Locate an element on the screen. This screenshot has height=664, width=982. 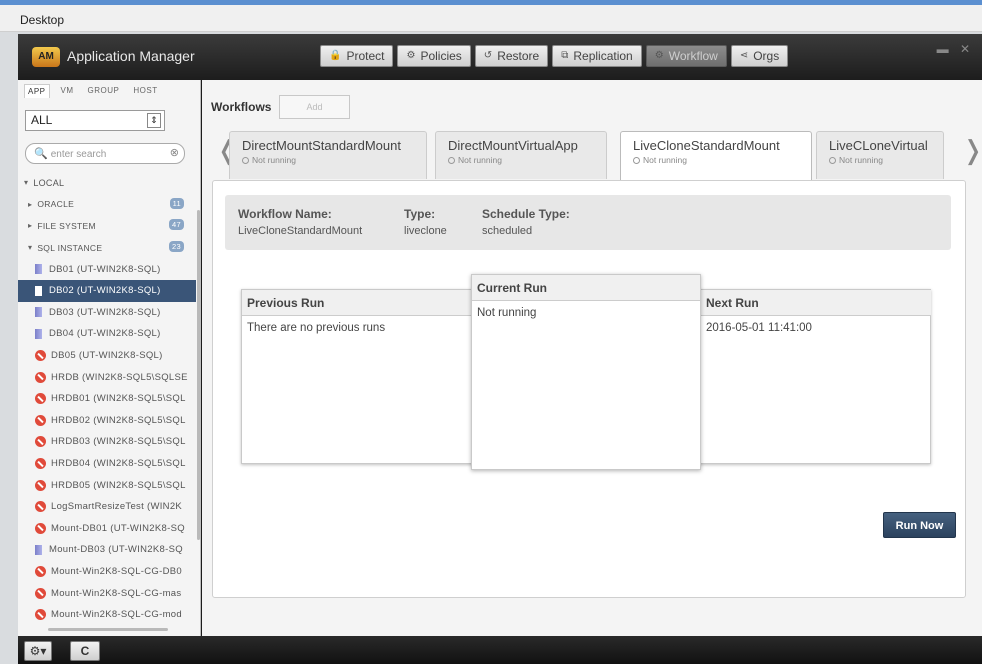
search-placeholder: enter search is located at coordinates (78, 154).